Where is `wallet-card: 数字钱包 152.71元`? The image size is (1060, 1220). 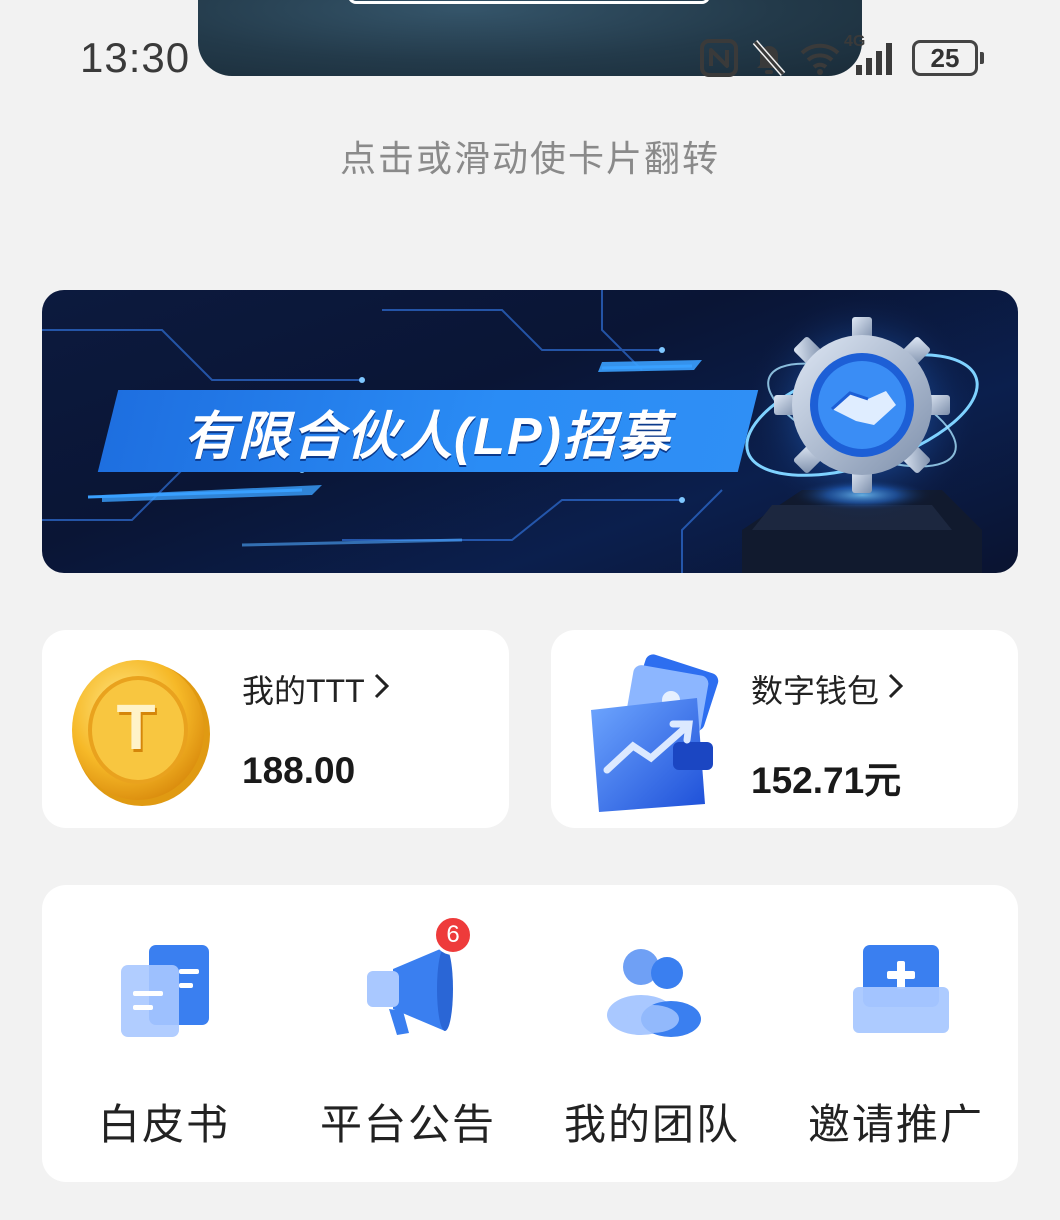 wallet-card: 数字钱包 152.71元 is located at coordinates (784, 729).